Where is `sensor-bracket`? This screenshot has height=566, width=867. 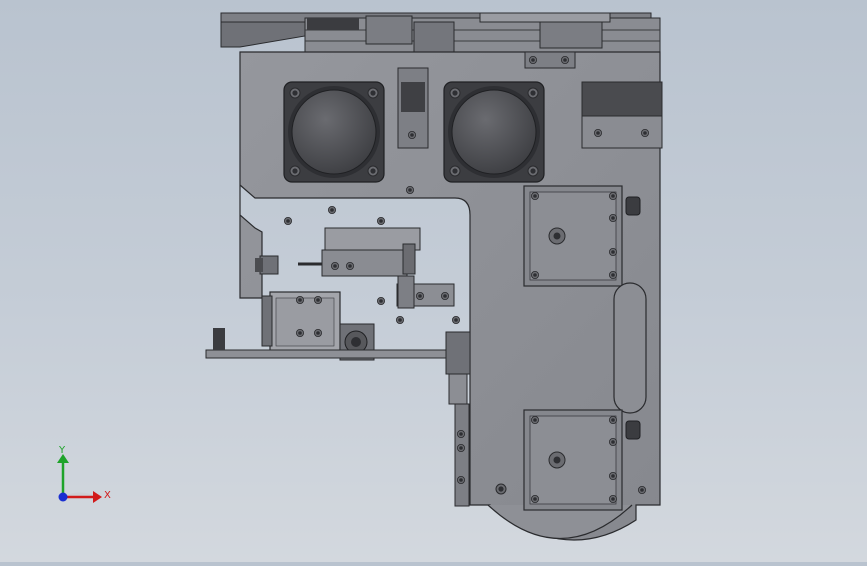
sensor-bracket is located at coordinates (425, 292).